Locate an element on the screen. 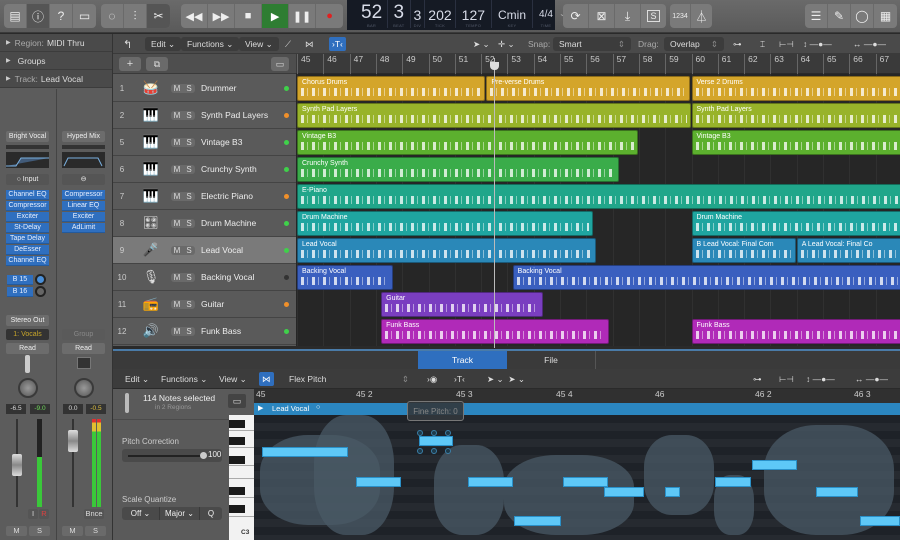 The height and width of the screenshot is (540, 900). amp-icon: 📻 is located at coordinates (151, 304).